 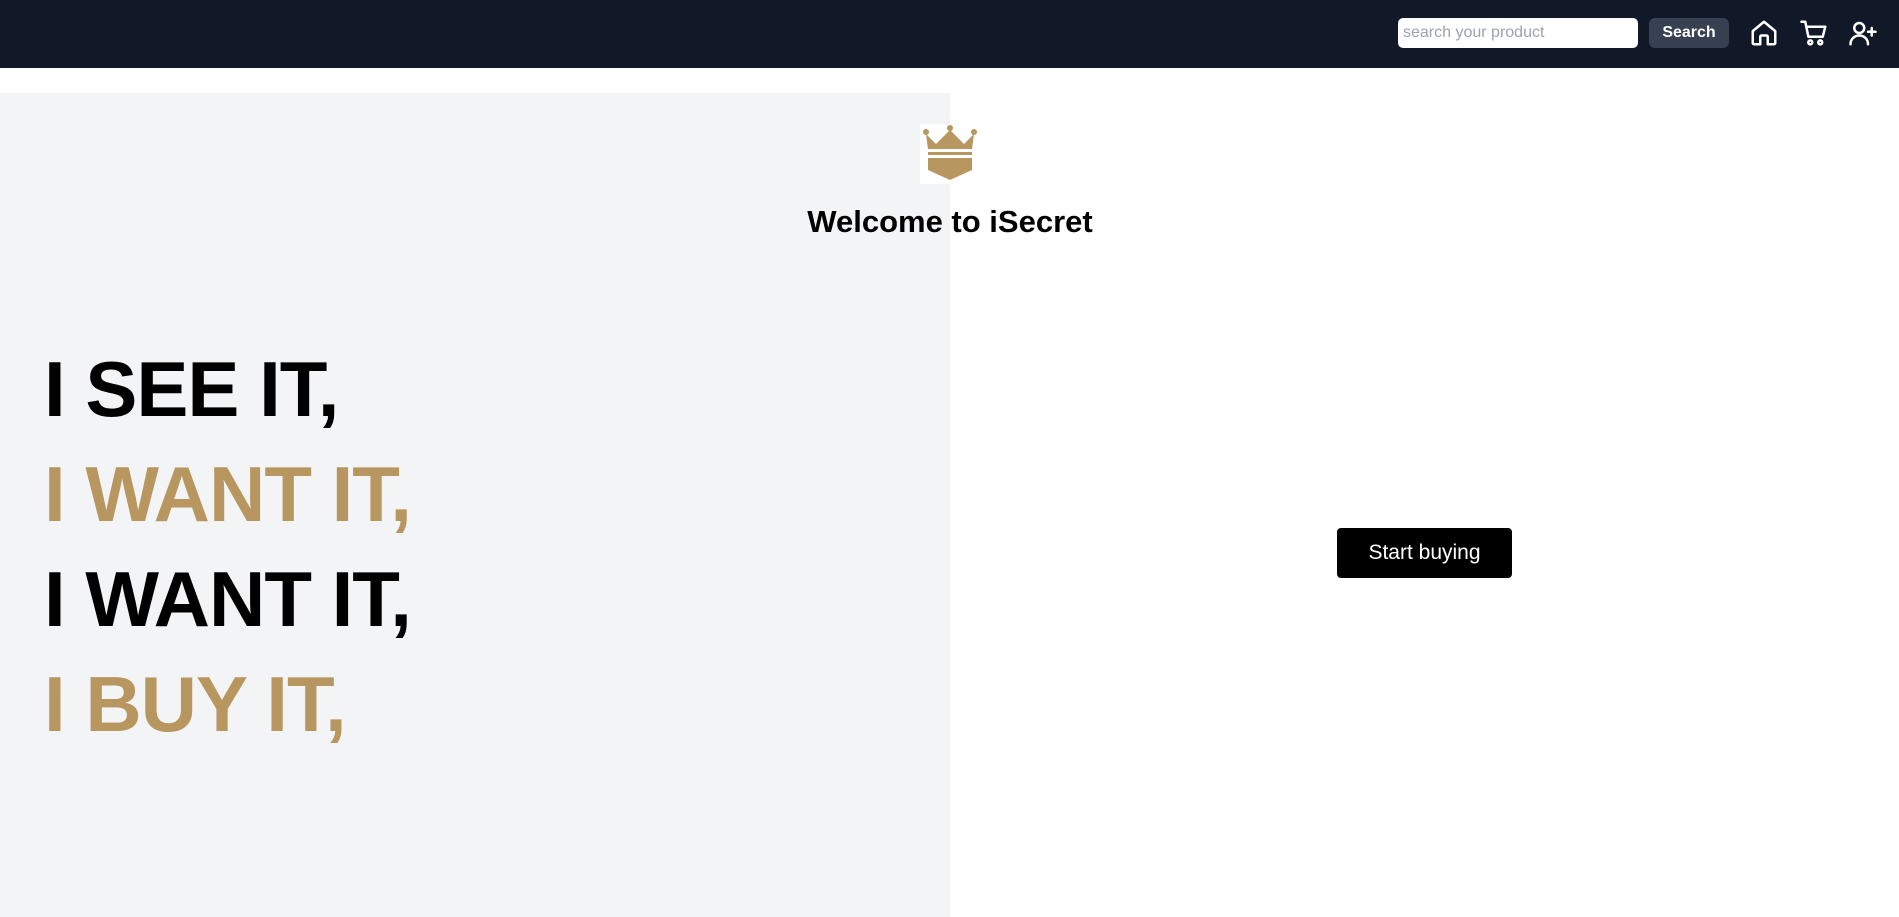 I want to click on navbar: Search, so click(x=949, y=34).